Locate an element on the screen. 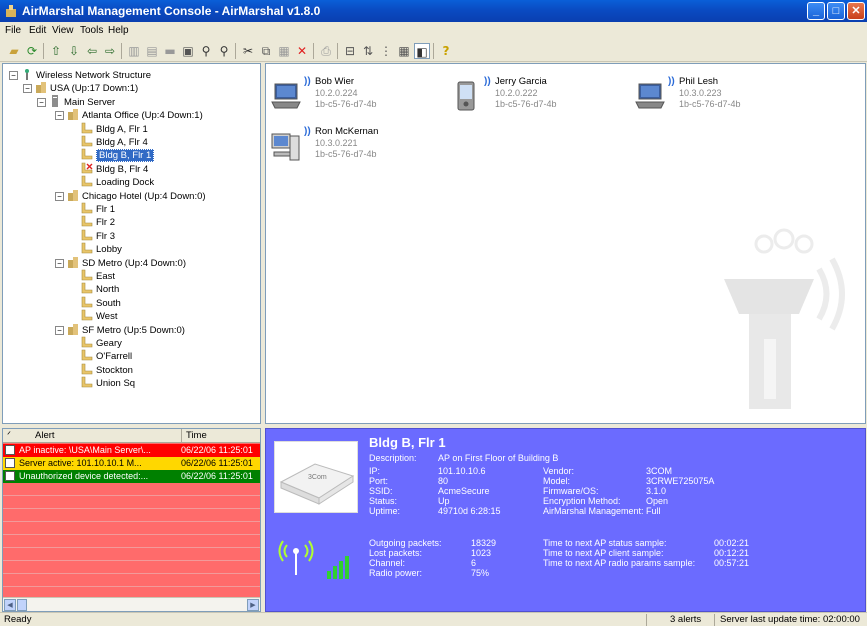 Image resolution: width=867 pixels, height=626 pixels. menu-help: Help is located at coordinates (118, 30).